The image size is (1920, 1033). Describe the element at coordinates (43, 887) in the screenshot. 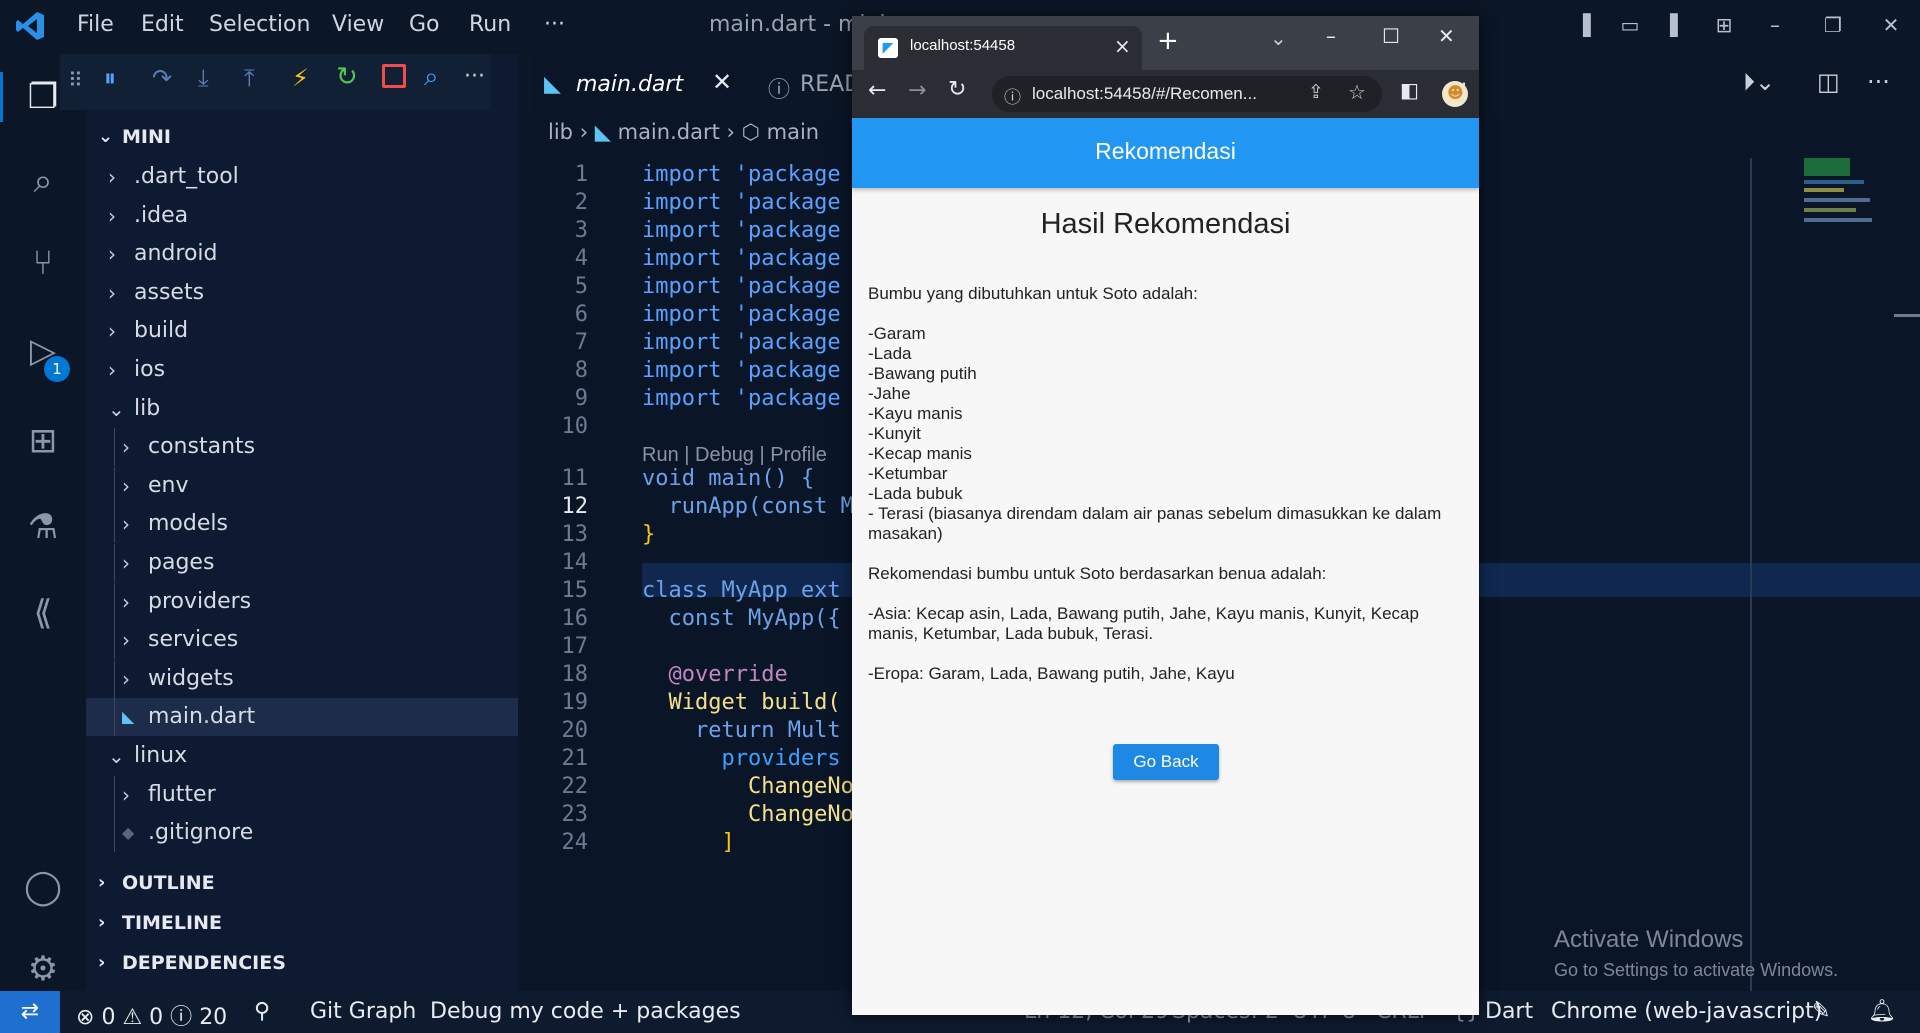

I see `accounts-icon: ◯` at that location.